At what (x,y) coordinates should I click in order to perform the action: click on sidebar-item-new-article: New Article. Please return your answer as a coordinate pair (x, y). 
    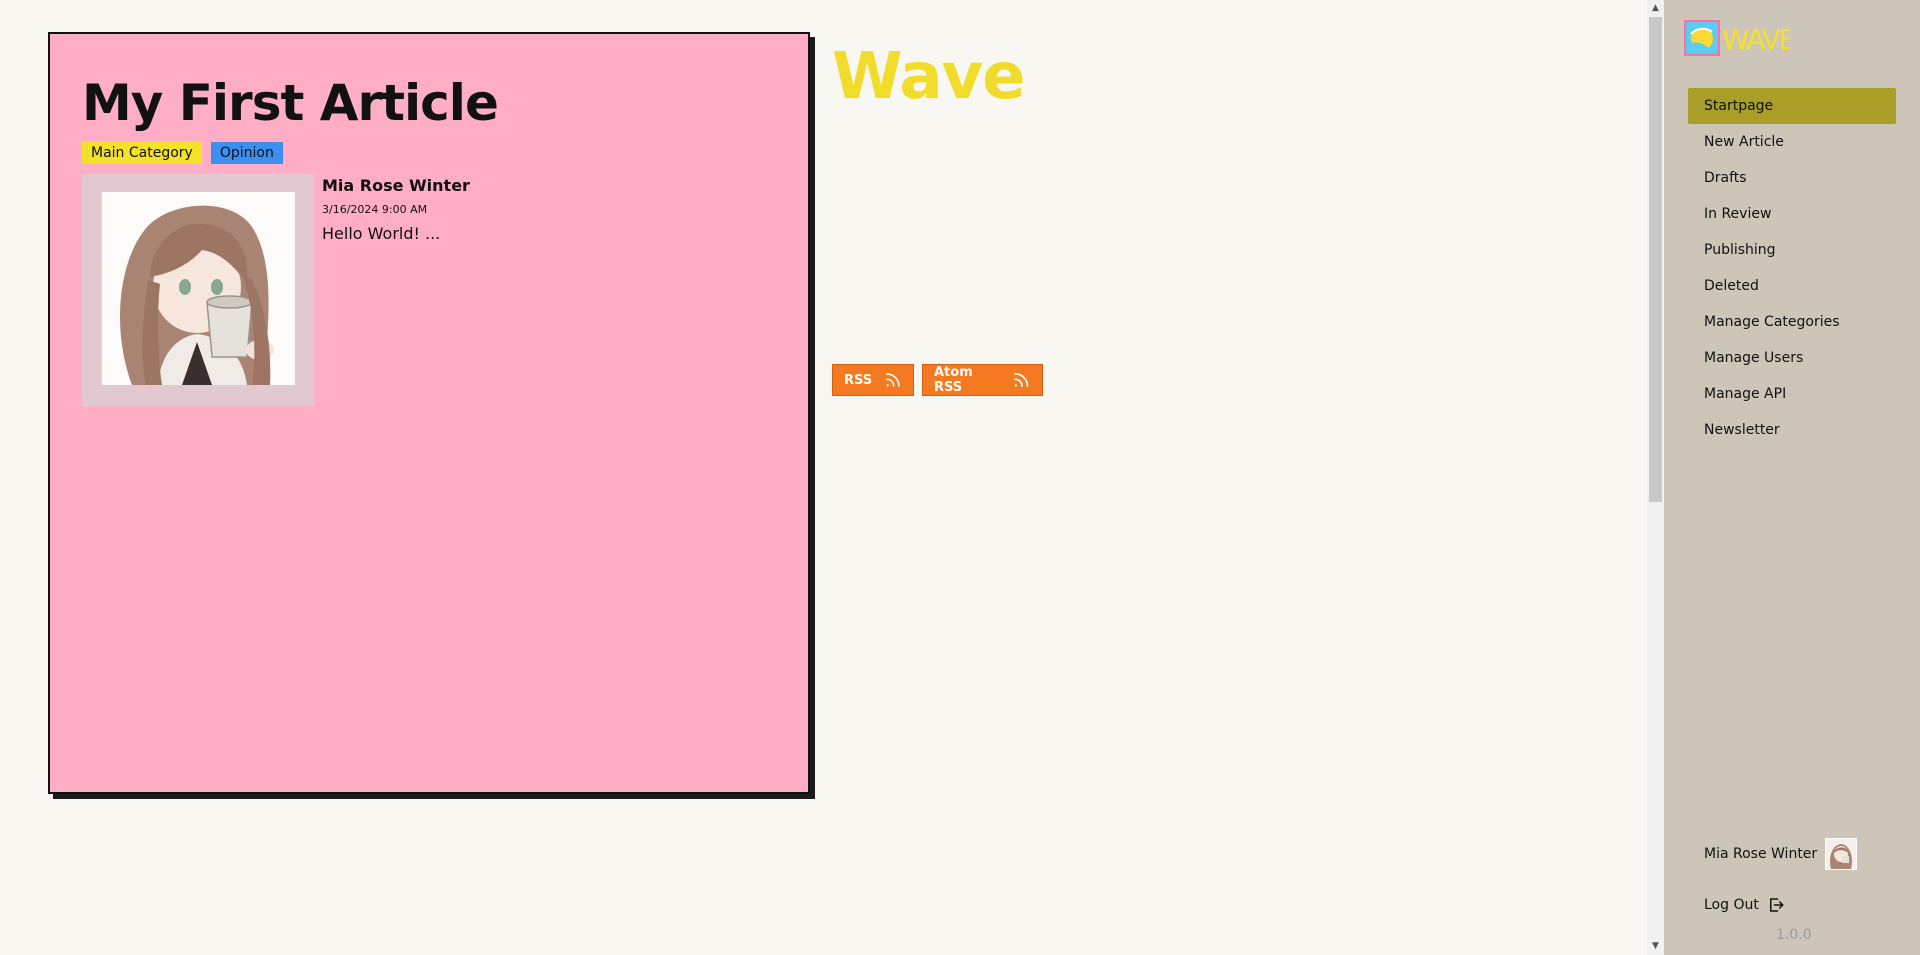
    Looking at the image, I should click on (1792, 142).